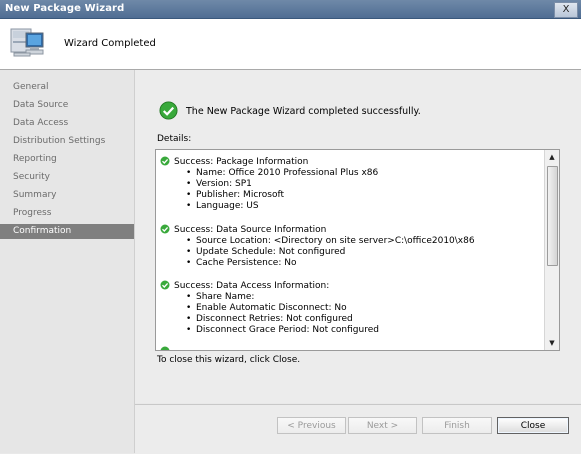 This screenshot has width=581, height=454. I want to click on title-bar: New Package Wizard X, so click(290, 9).